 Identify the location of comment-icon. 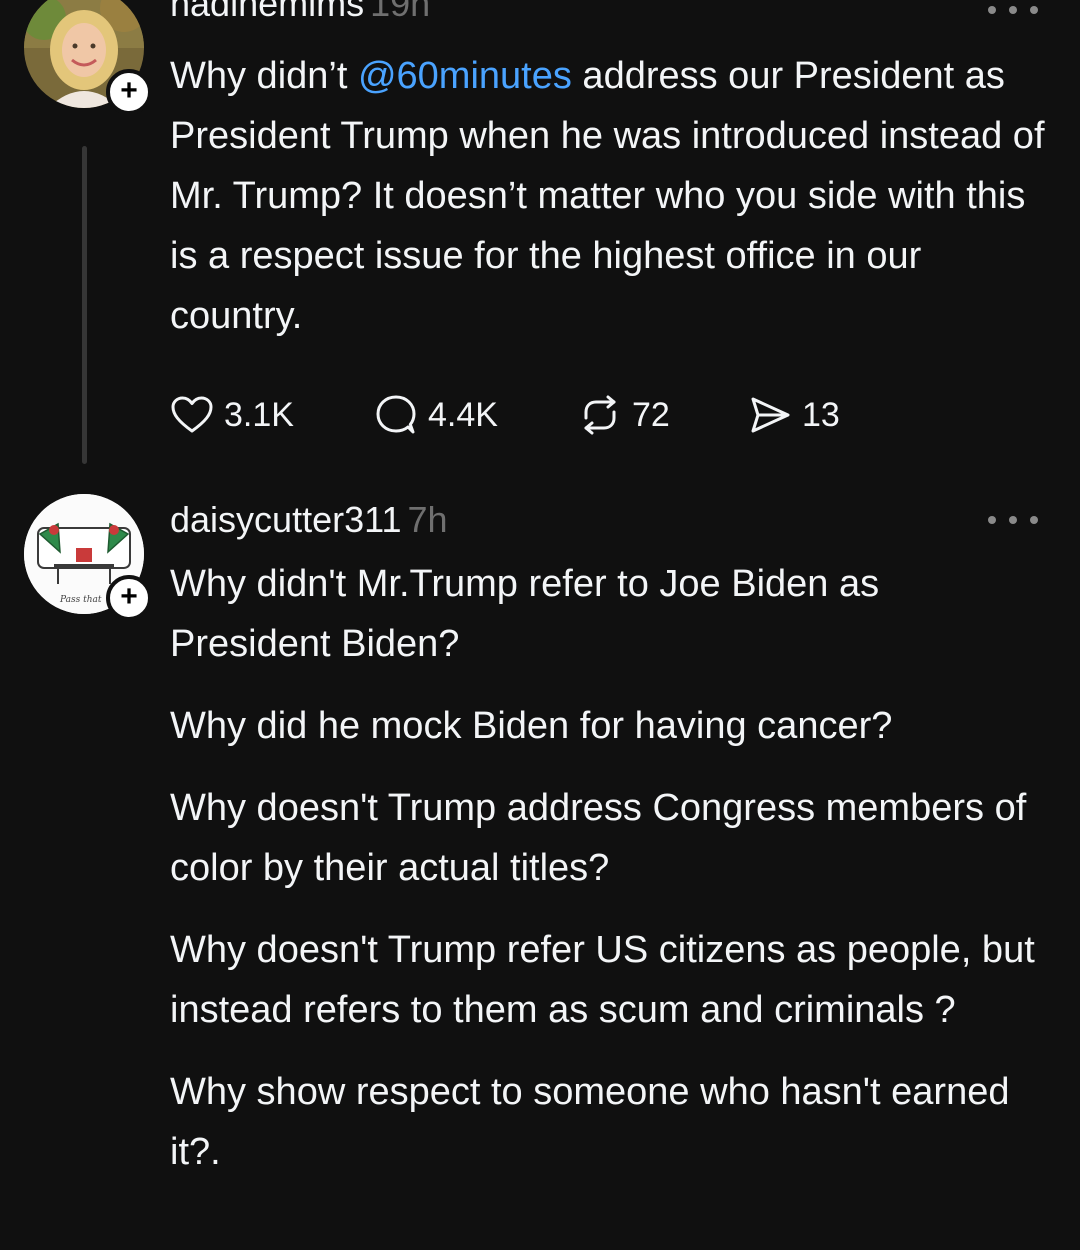
(396, 414).